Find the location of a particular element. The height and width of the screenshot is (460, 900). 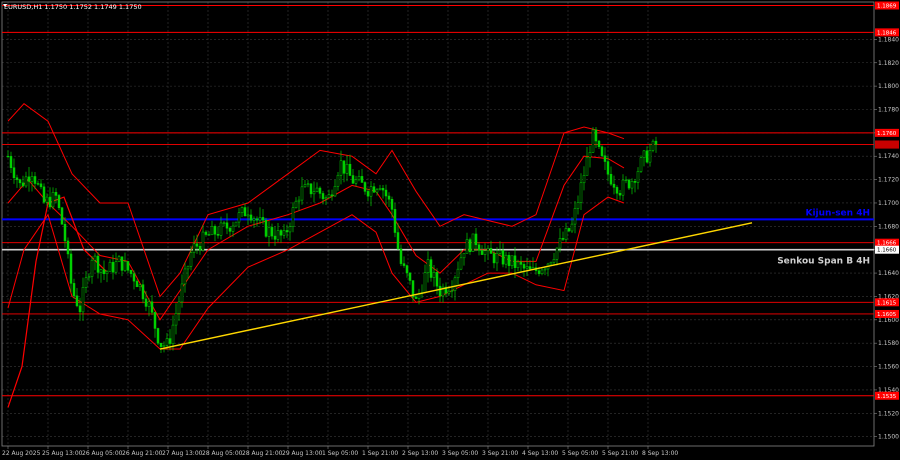

x-tick-label: 22 Aug 2025 is located at coordinates (21, 453).